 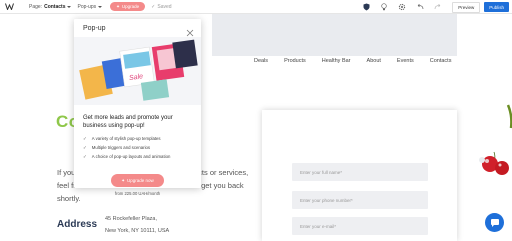 I want to click on page-selector: Page: Contacts, so click(x=50, y=6).